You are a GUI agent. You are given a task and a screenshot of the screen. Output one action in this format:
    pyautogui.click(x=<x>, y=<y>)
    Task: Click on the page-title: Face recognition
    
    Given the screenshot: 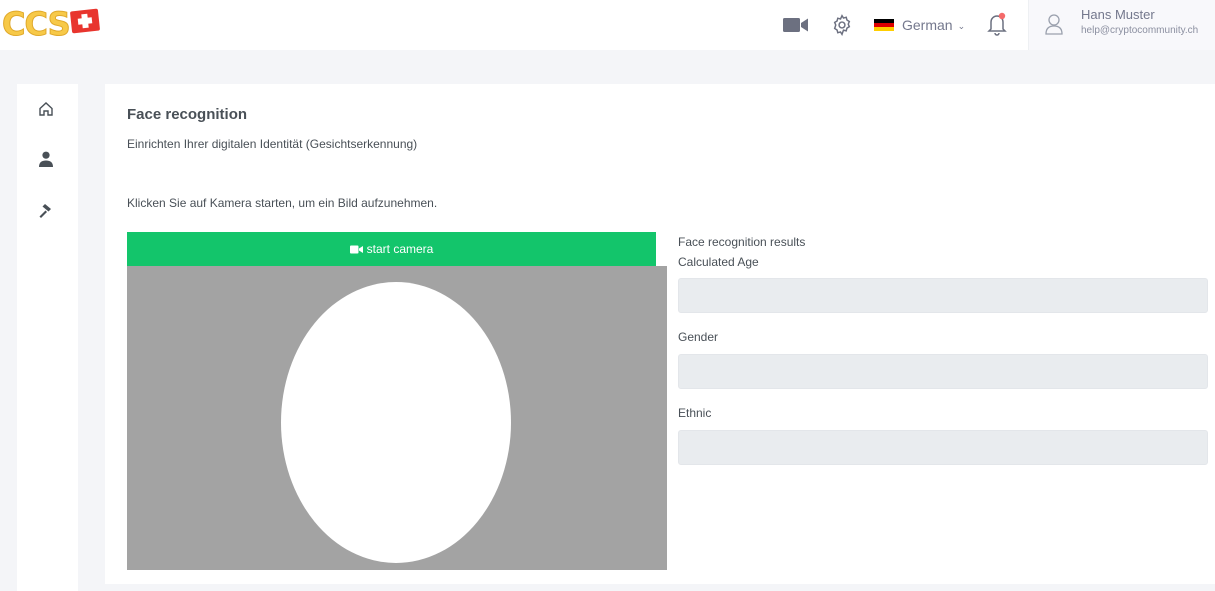 What is the action you would take?
    pyautogui.click(x=187, y=114)
    